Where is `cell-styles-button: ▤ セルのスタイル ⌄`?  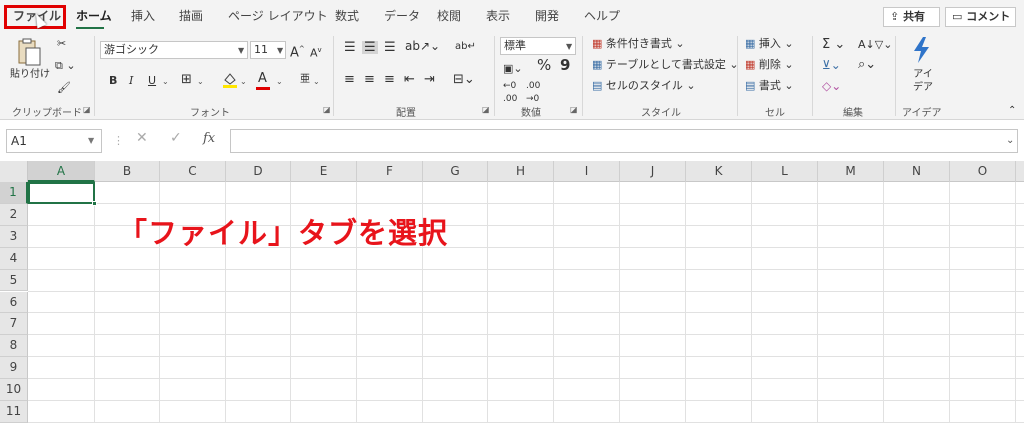 cell-styles-button: ▤ セルのスタイル ⌄ is located at coordinates (644, 85).